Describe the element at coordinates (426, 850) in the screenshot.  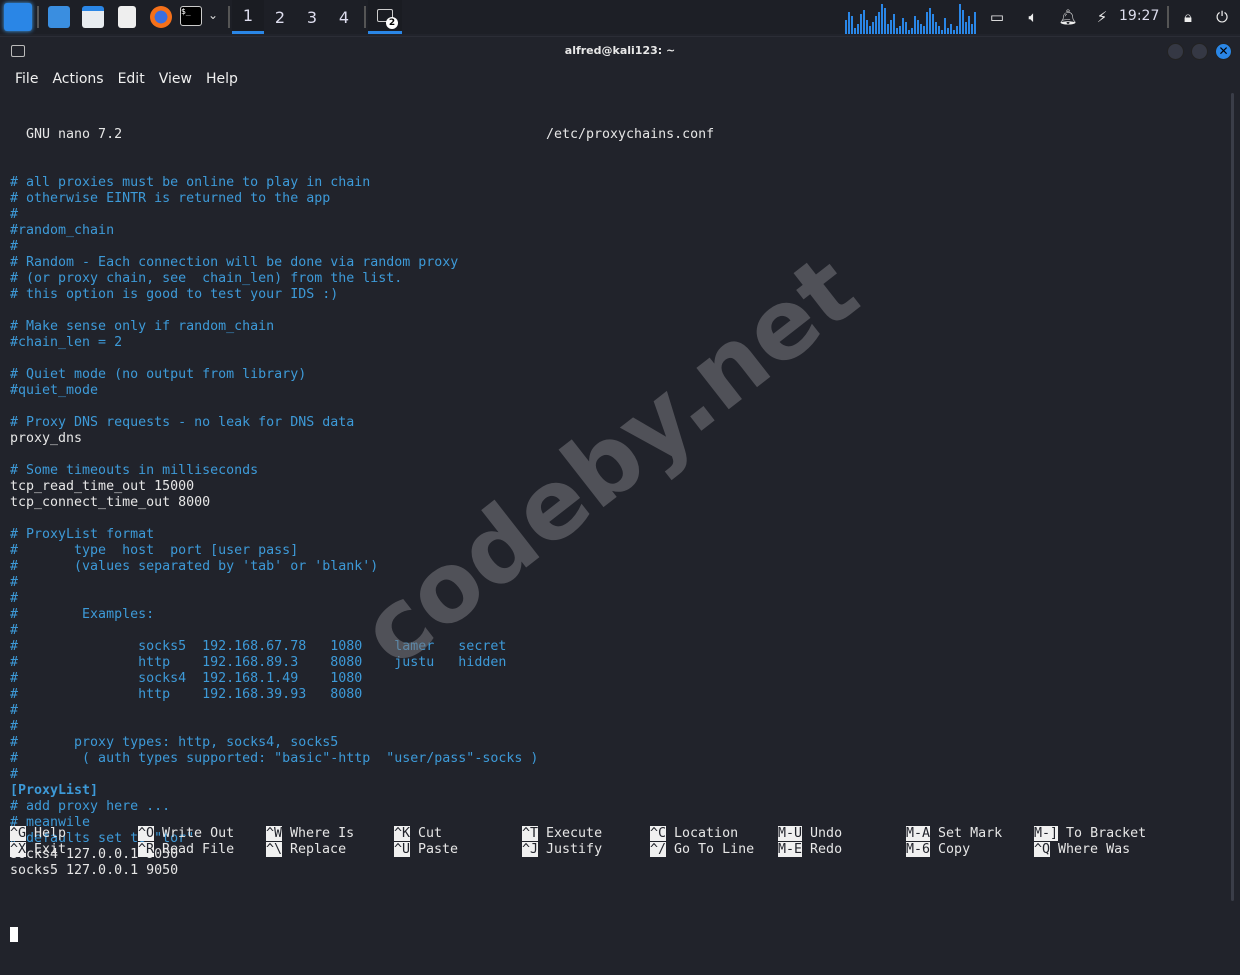
I see `shortcut-item: ^U Paste` at that location.